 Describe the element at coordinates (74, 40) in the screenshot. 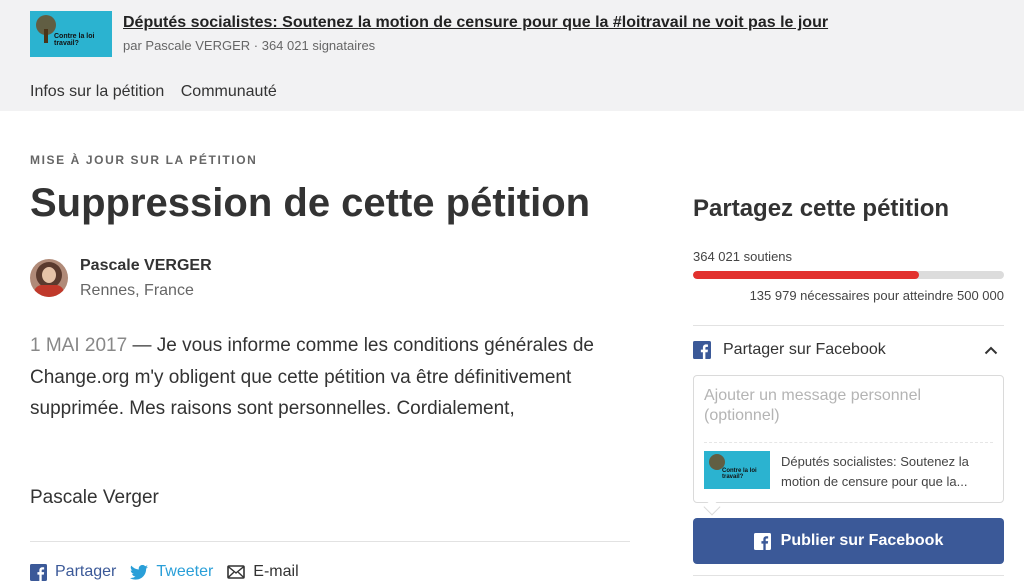

I see `thumbnail-caption: Contre la loi travail?` at that location.